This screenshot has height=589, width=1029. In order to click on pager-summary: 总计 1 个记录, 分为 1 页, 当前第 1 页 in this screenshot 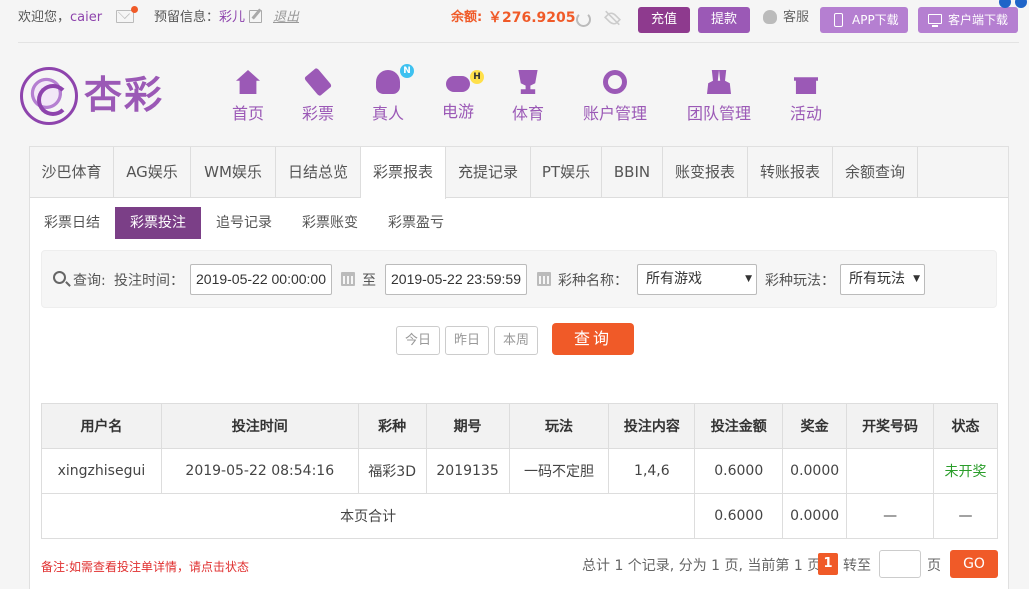, I will do `click(702, 566)`.